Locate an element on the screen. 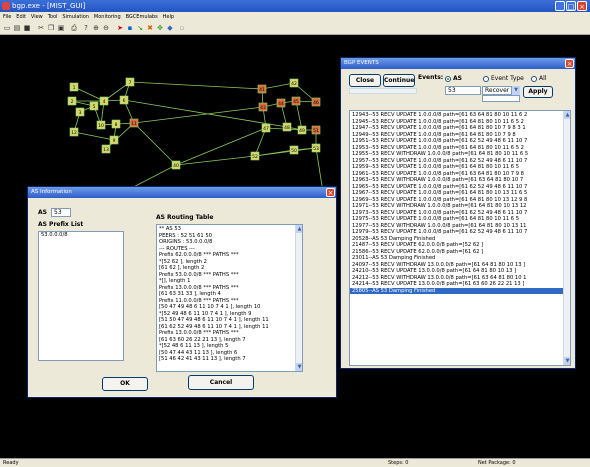  as-node-50: 50 is located at coordinates (294, 150).